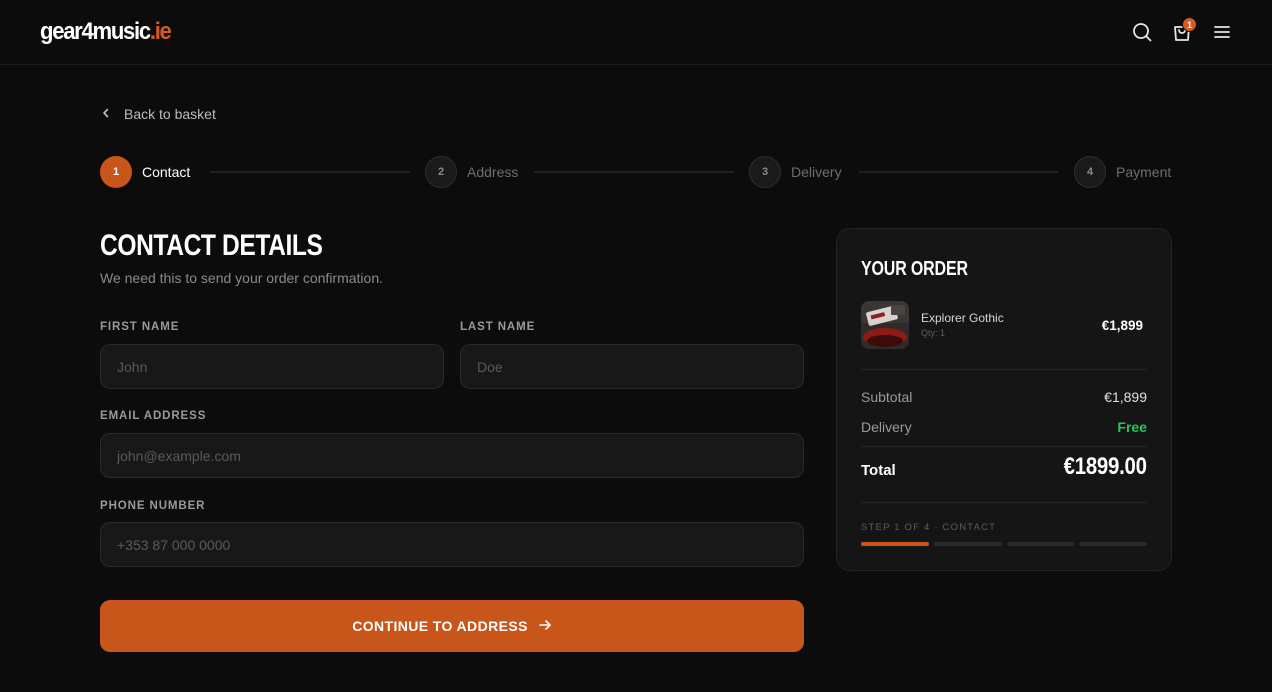  What do you see at coordinates (929, 527) in the screenshot?
I see `step-progress-caption: STEP 1 OF 4 · CONTACT` at bounding box center [929, 527].